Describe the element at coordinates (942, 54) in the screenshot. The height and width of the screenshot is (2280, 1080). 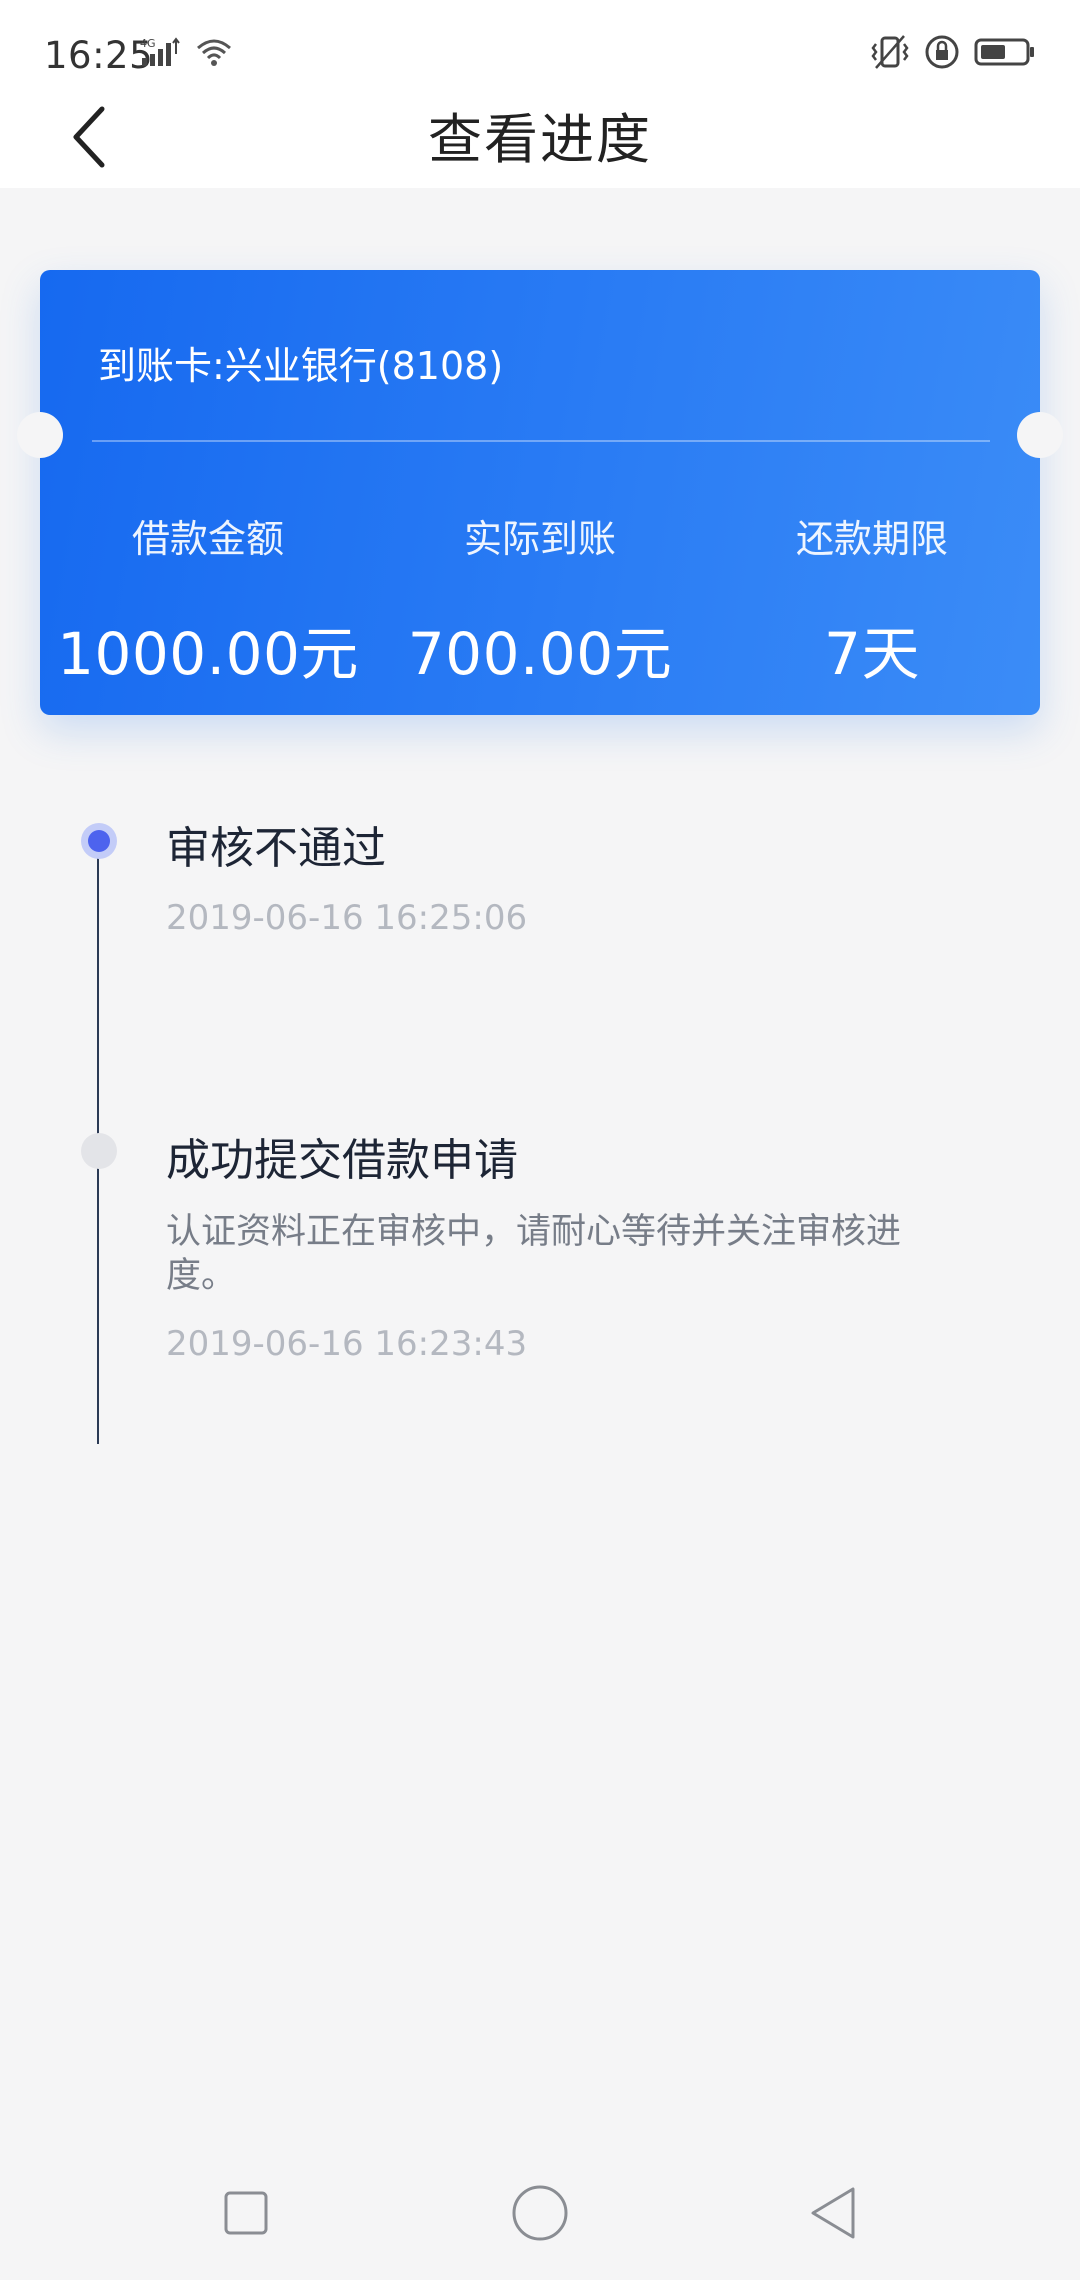
I see `rotation-lock-icon` at that location.